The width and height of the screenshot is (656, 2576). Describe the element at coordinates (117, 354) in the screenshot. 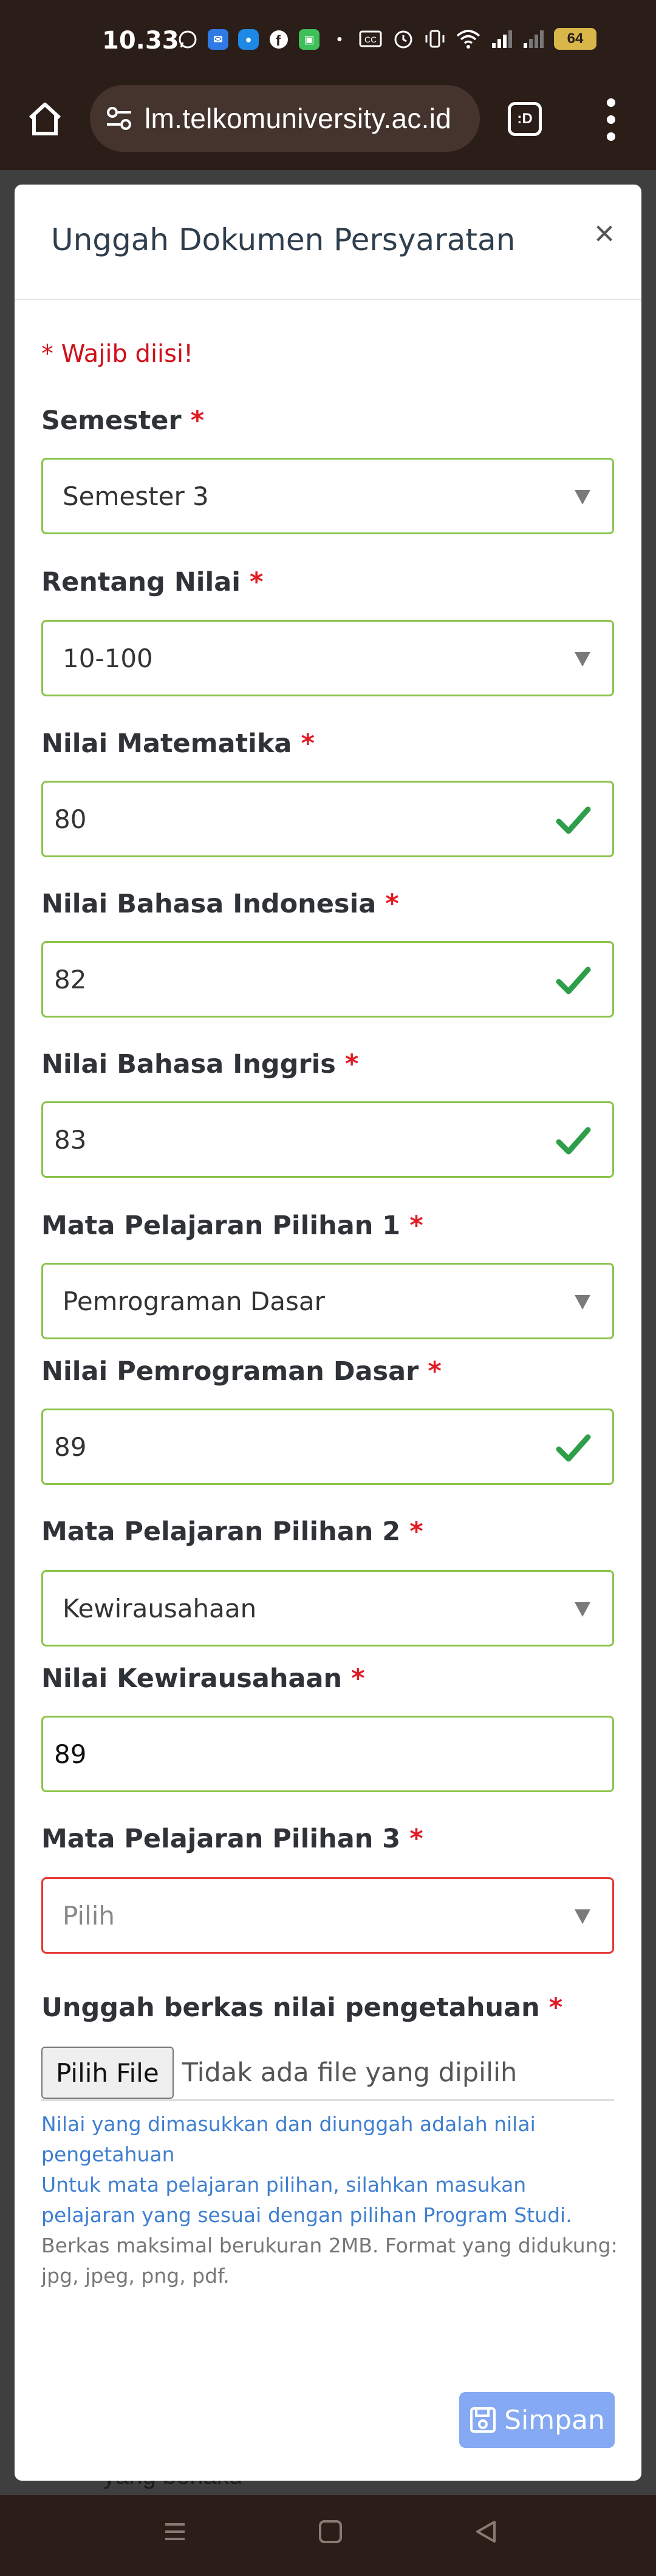

I see `required-note: * Wajib diisi!` at that location.